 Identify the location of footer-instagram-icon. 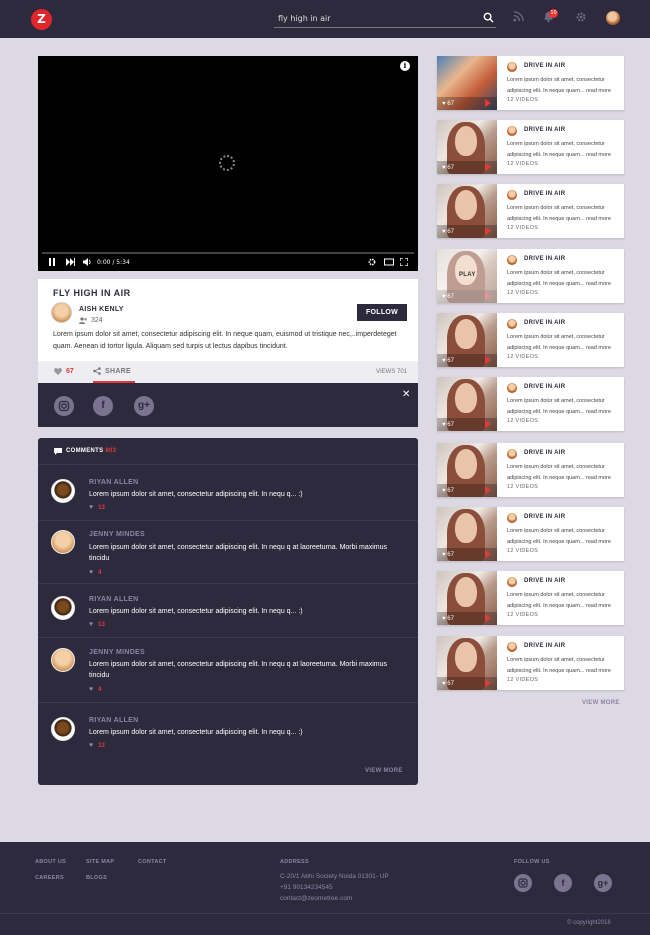
(523, 883).